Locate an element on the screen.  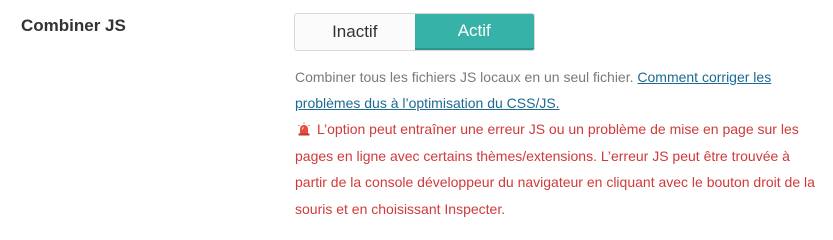
active-option-button: Actif is located at coordinates (474, 32).